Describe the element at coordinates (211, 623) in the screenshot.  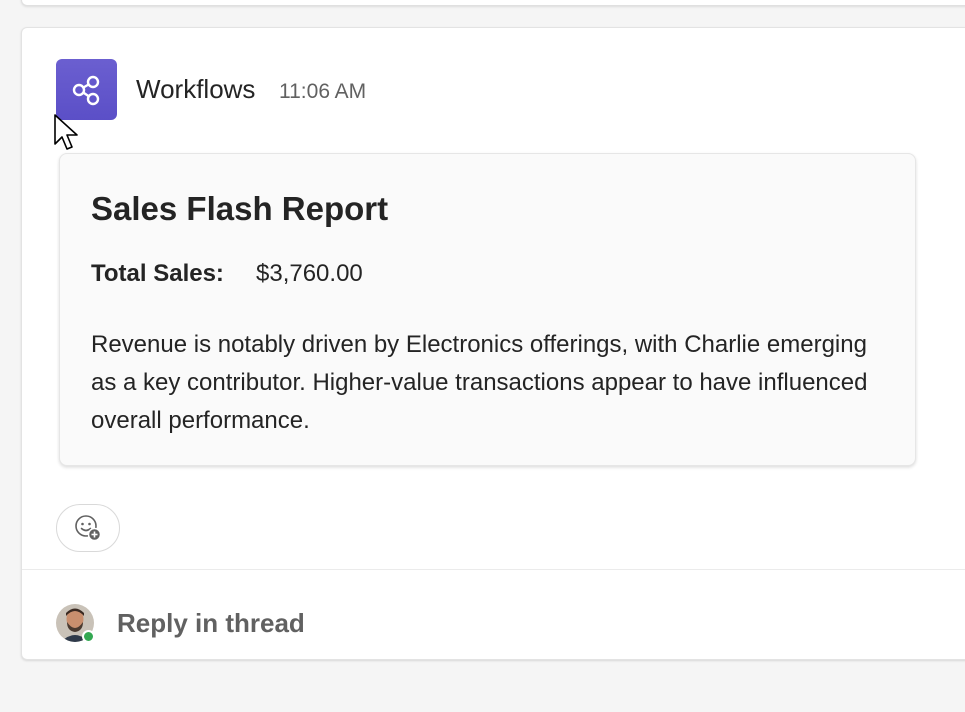
I see `reply-in-thread-button: Reply in thread` at that location.